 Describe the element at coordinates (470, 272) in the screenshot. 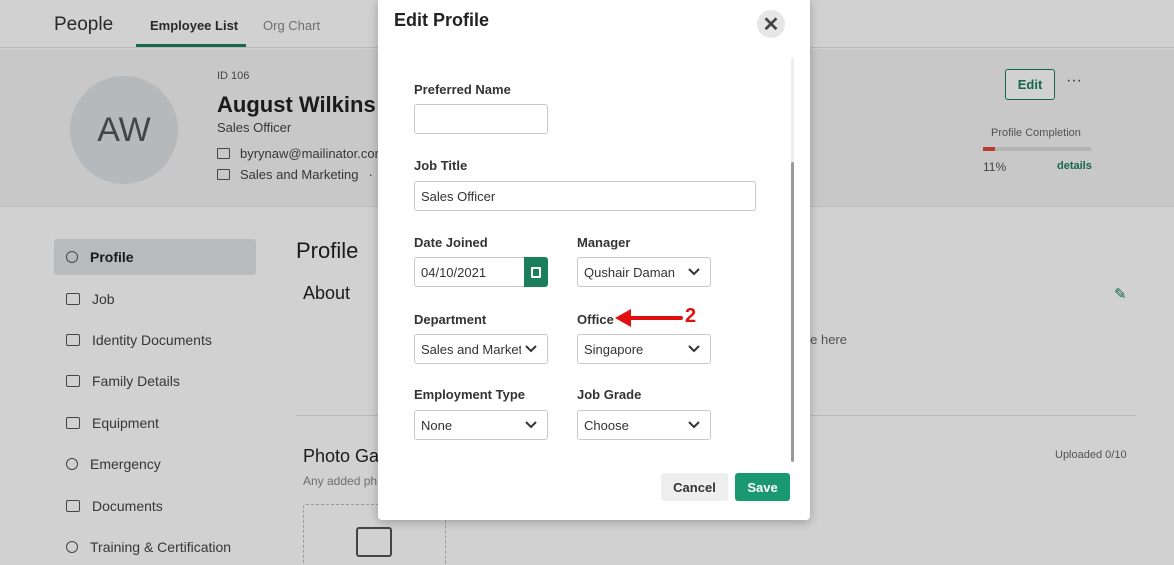

I see `date-joined-input` at that location.